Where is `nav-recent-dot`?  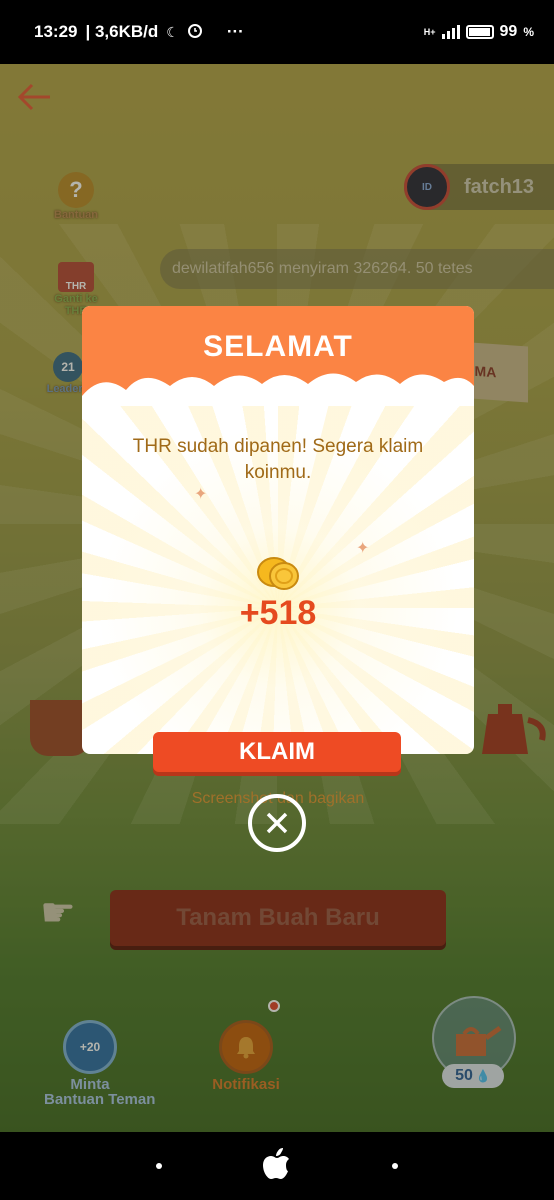
nav-recent-dot is located at coordinates (159, 1166).